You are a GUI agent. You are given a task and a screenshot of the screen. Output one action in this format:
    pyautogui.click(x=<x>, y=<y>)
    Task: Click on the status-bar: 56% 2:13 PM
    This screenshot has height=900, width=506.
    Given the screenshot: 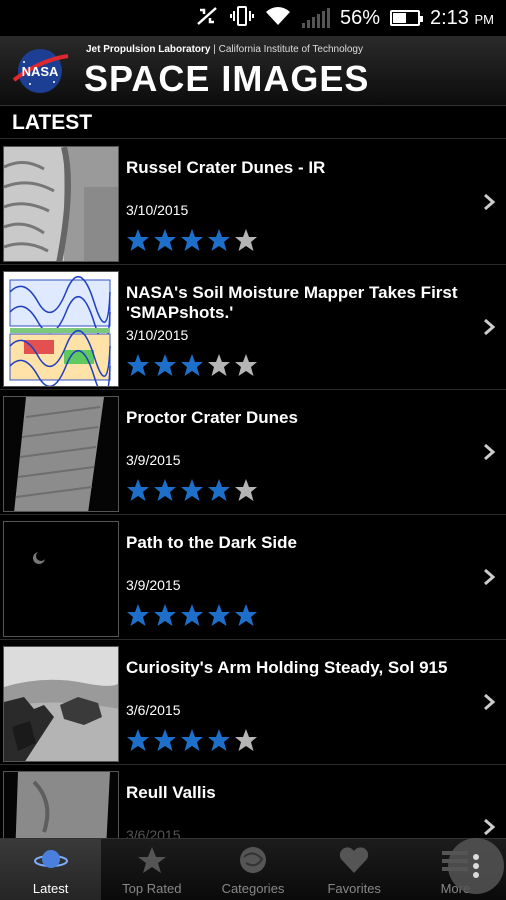 What is the action you would take?
    pyautogui.click(x=253, y=18)
    